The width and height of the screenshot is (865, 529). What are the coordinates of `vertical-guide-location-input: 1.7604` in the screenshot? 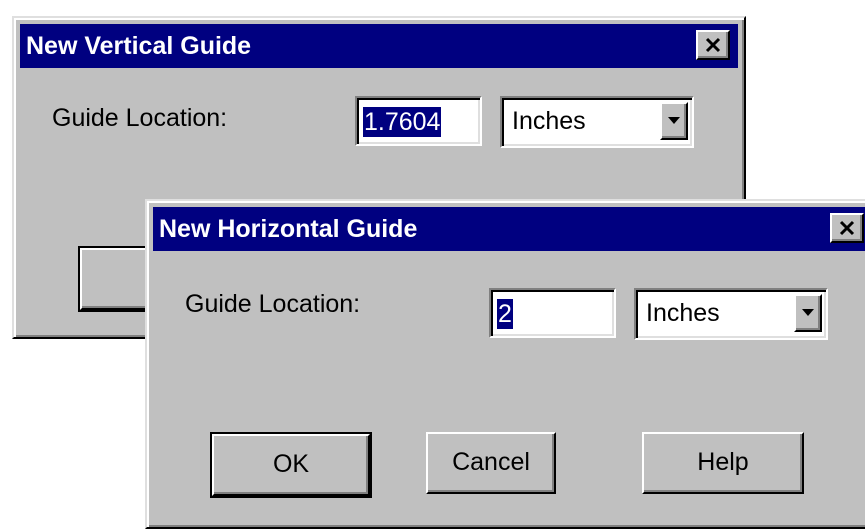 It's located at (418, 121).